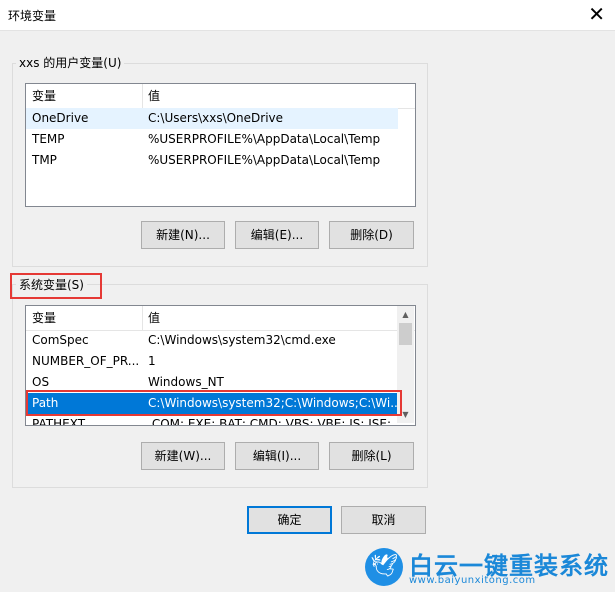 The height and width of the screenshot is (592, 615). I want to click on list-item: NUMBER_OF_PR... 1, so click(211, 361).